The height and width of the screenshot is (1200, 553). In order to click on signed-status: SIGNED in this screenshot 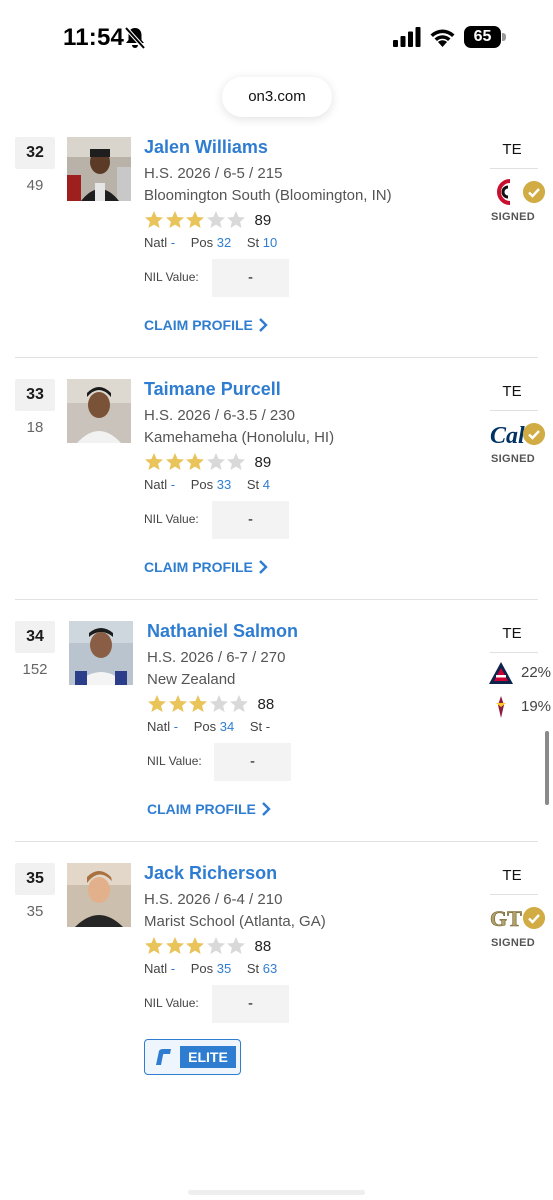, I will do `click(513, 459)`.